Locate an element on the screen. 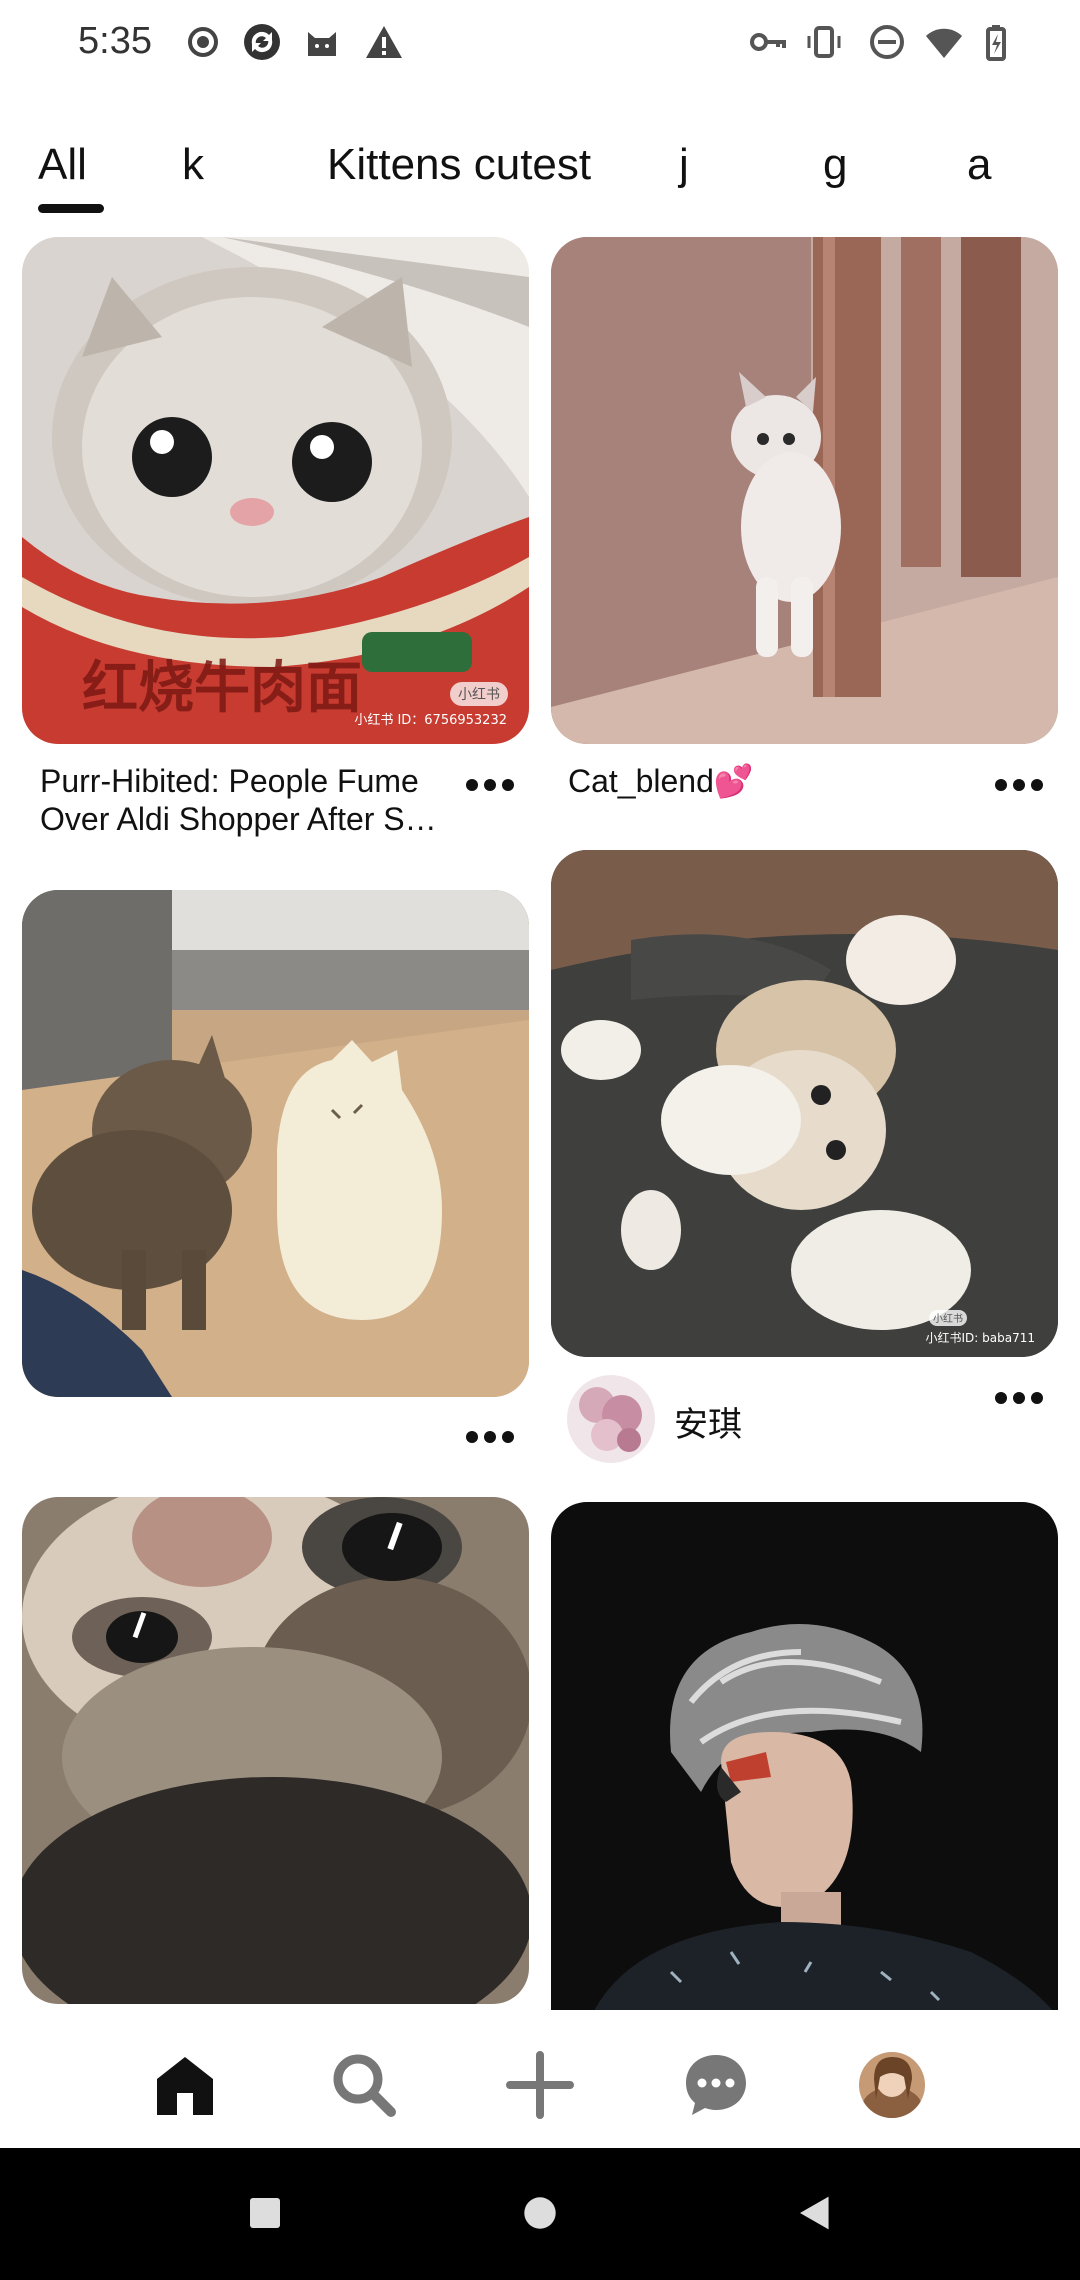 The image size is (1080, 2280). user-avatar is located at coordinates (611, 1419).